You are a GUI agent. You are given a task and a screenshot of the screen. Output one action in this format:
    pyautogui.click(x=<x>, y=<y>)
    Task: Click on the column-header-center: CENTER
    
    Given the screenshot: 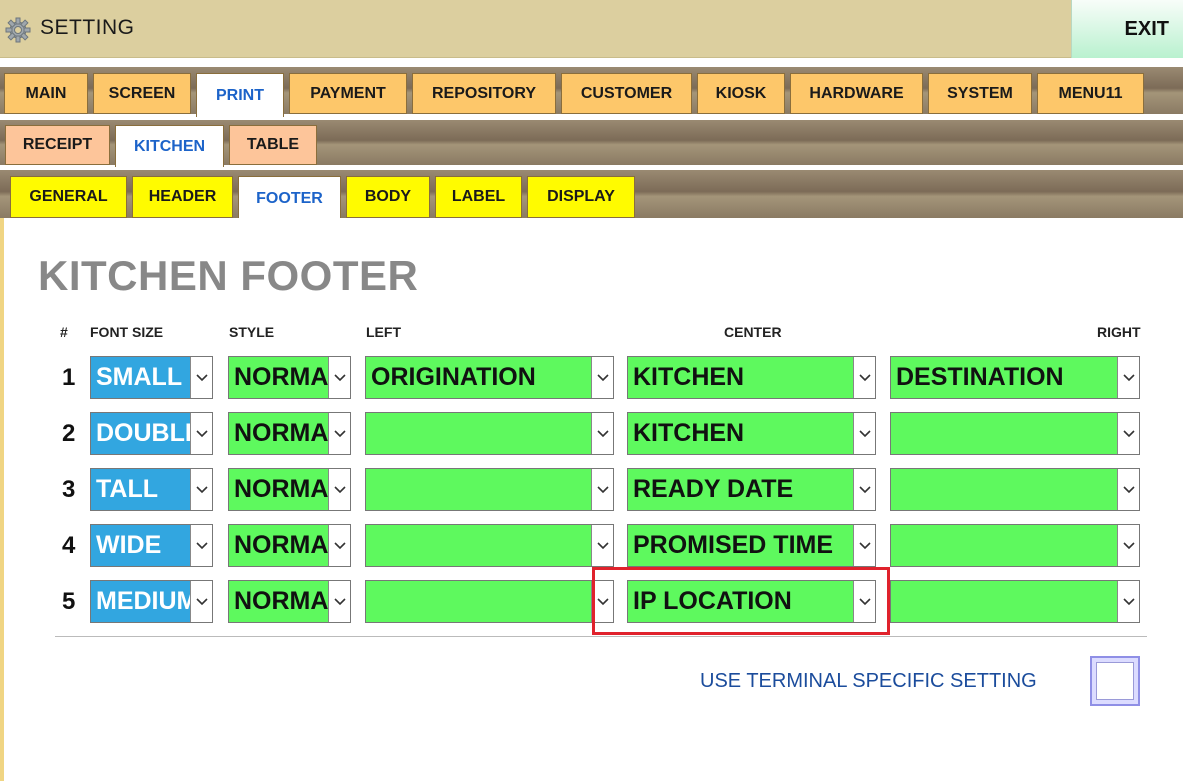 What is the action you would take?
    pyautogui.click(x=753, y=332)
    